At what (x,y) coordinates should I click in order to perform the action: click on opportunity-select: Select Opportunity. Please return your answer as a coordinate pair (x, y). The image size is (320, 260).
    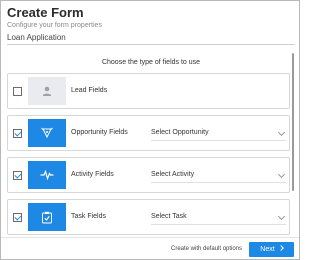
    Looking at the image, I should click on (218, 133).